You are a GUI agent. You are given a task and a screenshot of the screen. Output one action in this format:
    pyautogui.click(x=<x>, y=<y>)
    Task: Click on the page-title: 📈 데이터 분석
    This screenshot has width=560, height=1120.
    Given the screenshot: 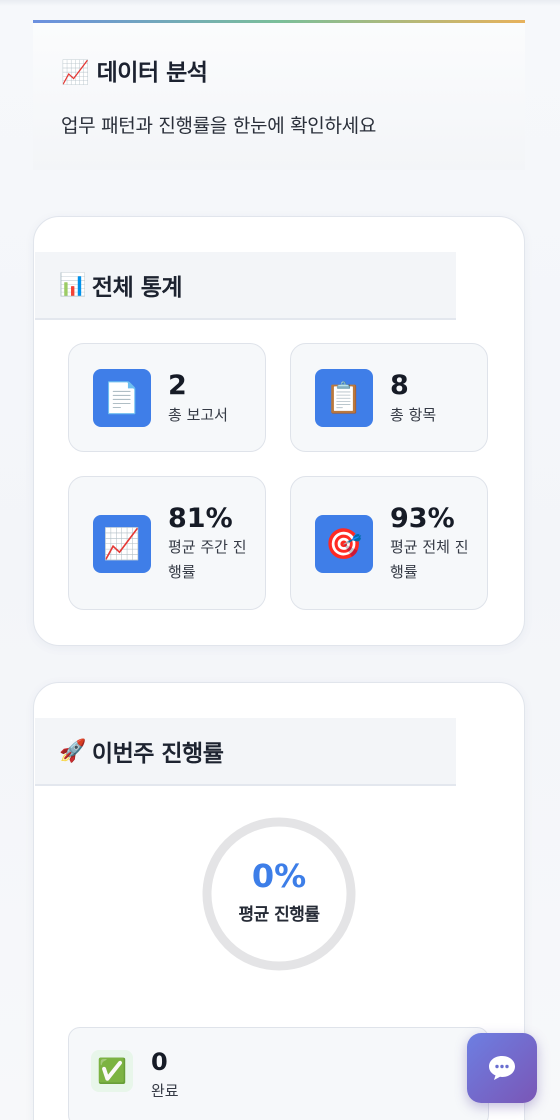 What is the action you would take?
    pyautogui.click(x=134, y=73)
    